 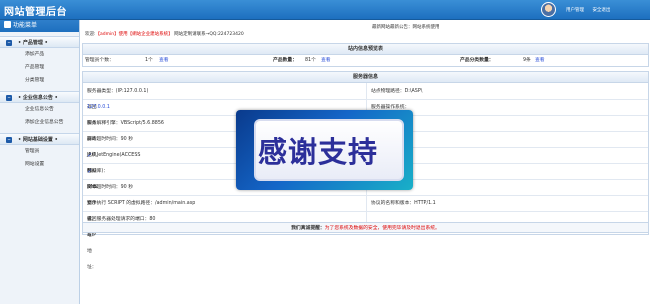 What do you see at coordinates (527, 60) in the screenshot?
I see `categories-value: 9条` at bounding box center [527, 60].